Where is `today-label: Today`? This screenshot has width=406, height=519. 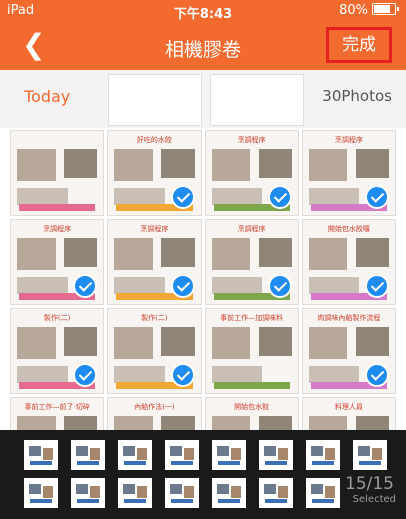 today-label: Today is located at coordinates (47, 96).